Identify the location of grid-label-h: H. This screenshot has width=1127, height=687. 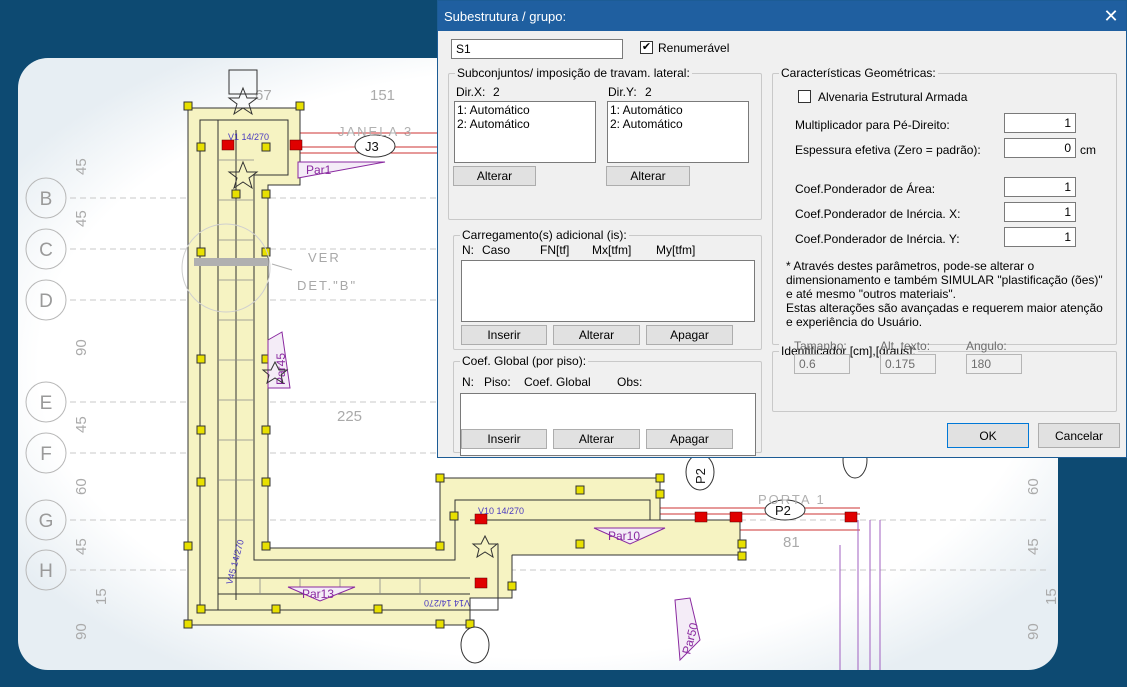
(46, 571).